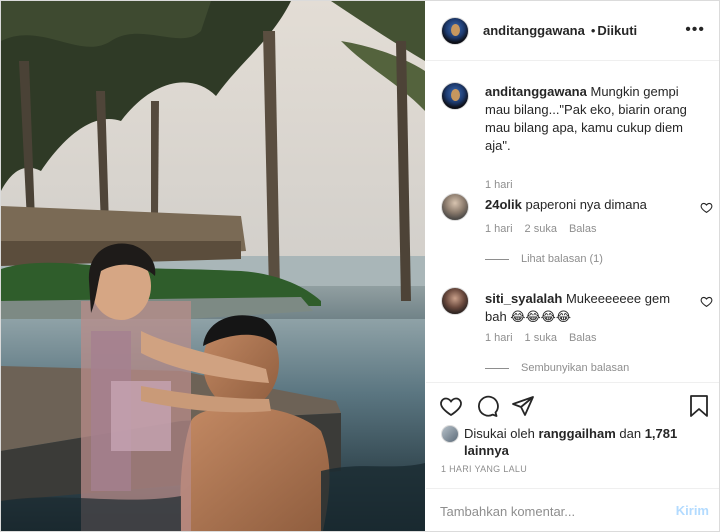 The image size is (720, 532). I want to click on caption-time: 1 hari, so click(499, 185).